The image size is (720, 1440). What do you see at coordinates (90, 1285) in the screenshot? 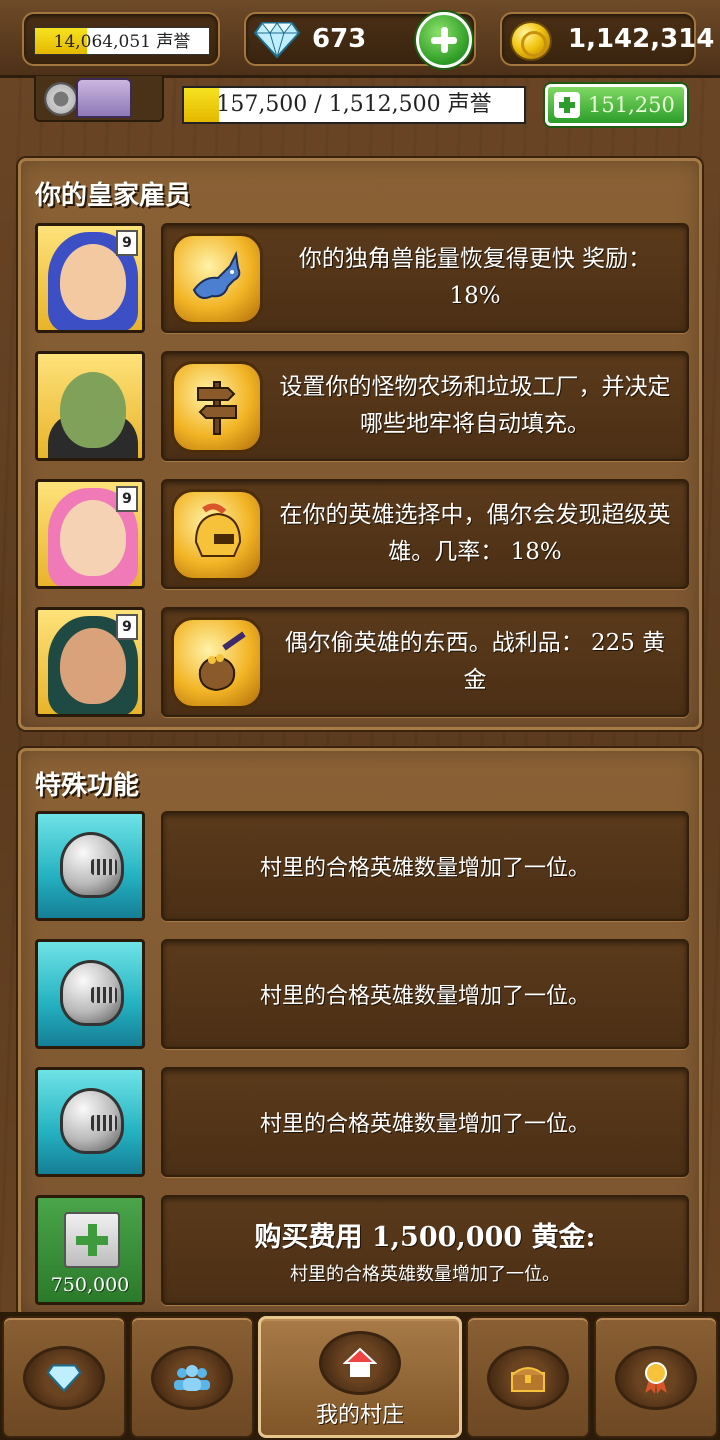
I see `gem-price: 750,000` at bounding box center [90, 1285].